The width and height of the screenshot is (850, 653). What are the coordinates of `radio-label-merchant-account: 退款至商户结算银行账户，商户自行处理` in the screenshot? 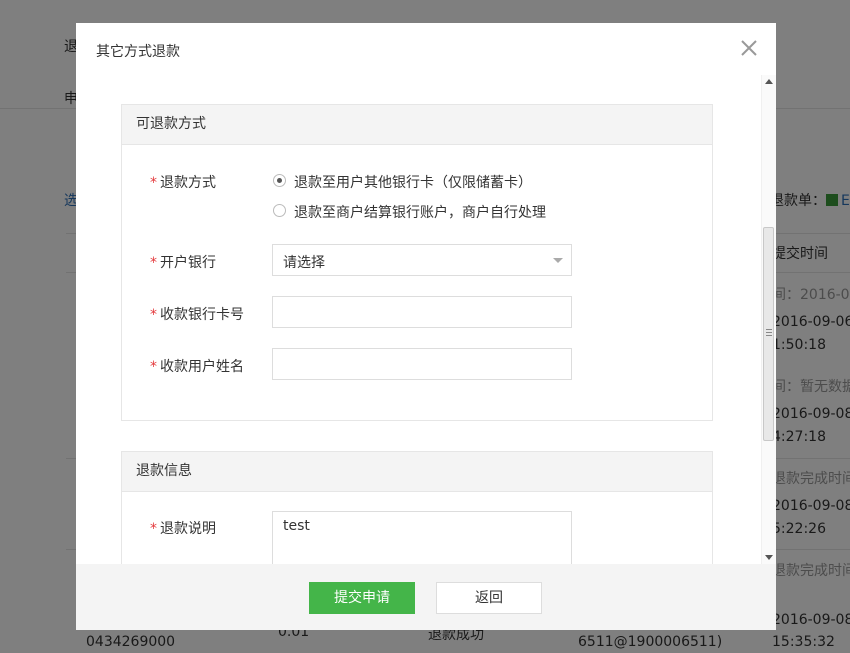 It's located at (420, 212).